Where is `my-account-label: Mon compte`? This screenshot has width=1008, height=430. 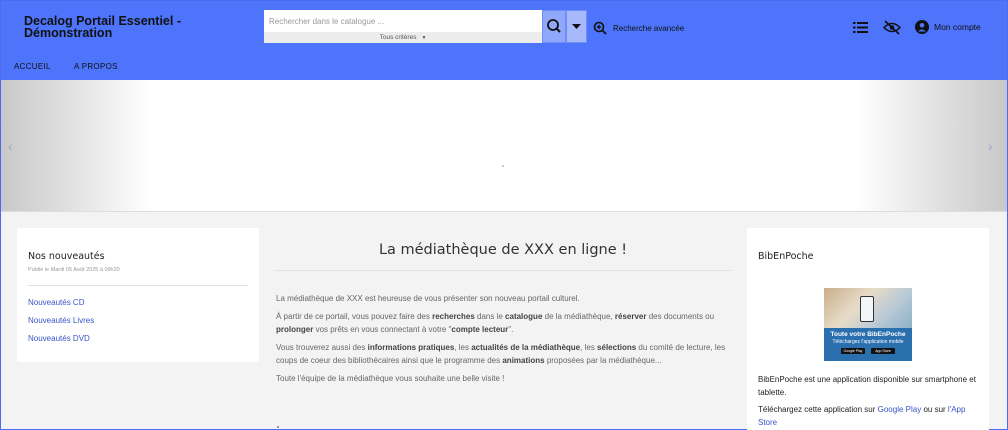
my-account-label: Mon compte is located at coordinates (957, 27).